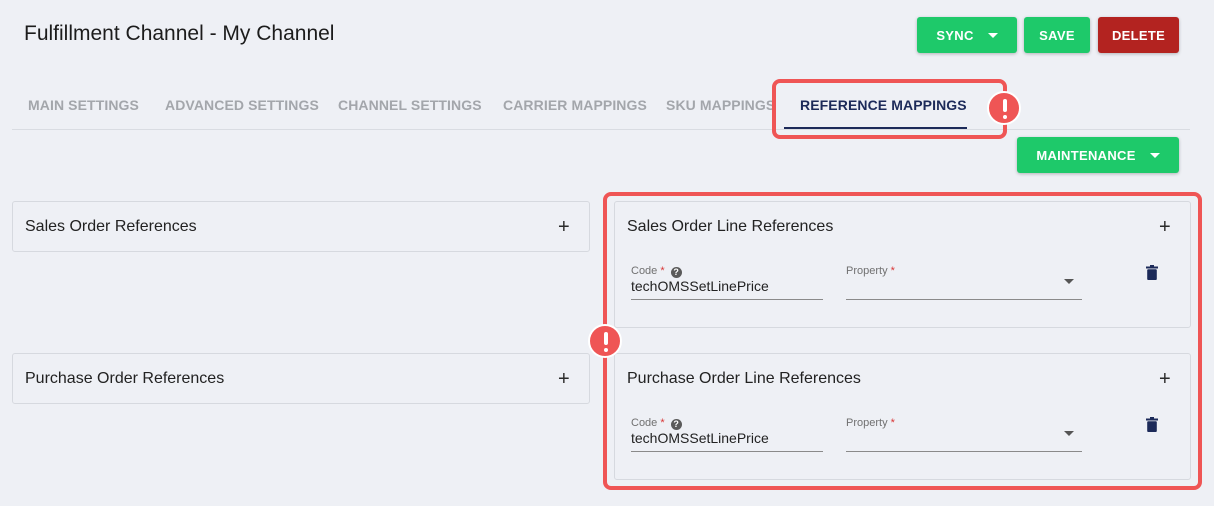 The height and width of the screenshot is (506, 1214). I want to click on panel-title: Purchase Order References, so click(125, 378).